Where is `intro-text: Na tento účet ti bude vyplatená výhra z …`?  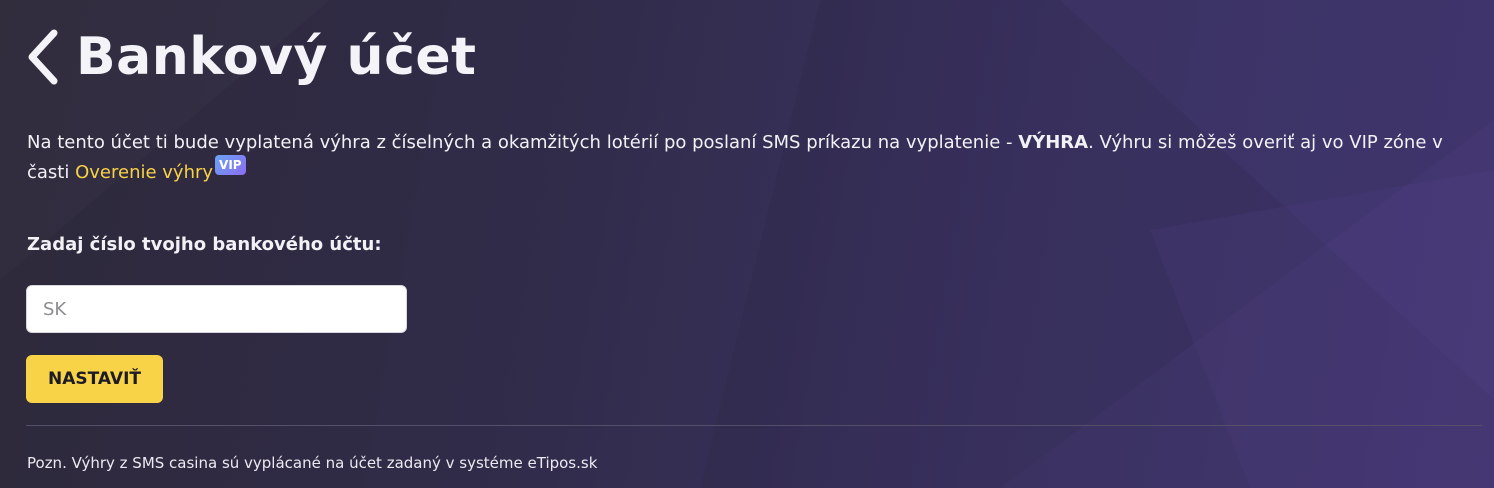
intro-text: Na tento účet ti bude vyplatená výhra z … is located at coordinates (747, 158).